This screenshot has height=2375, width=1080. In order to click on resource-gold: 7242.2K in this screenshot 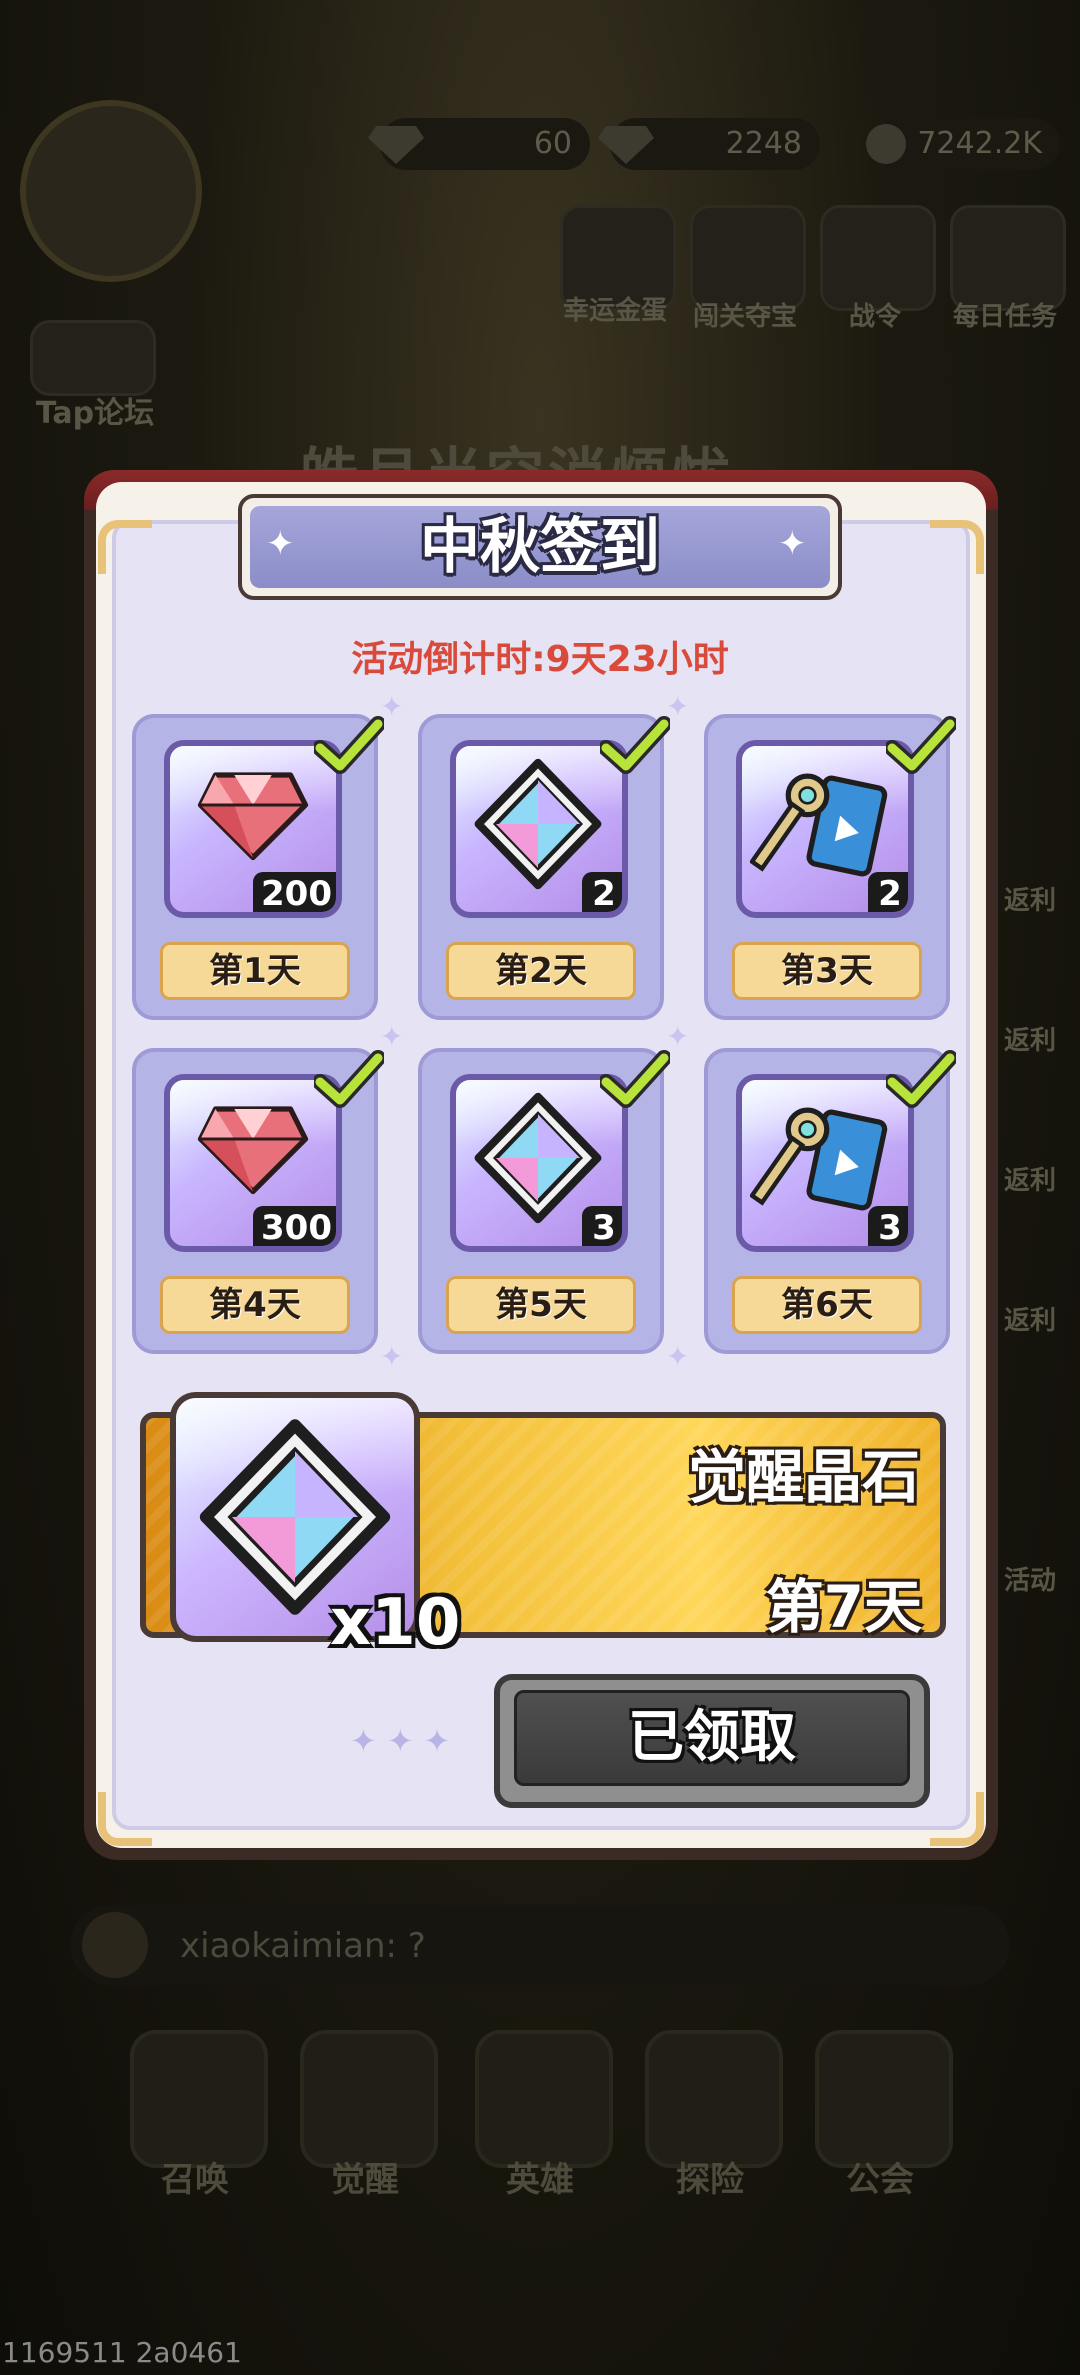, I will do `click(963, 144)`.